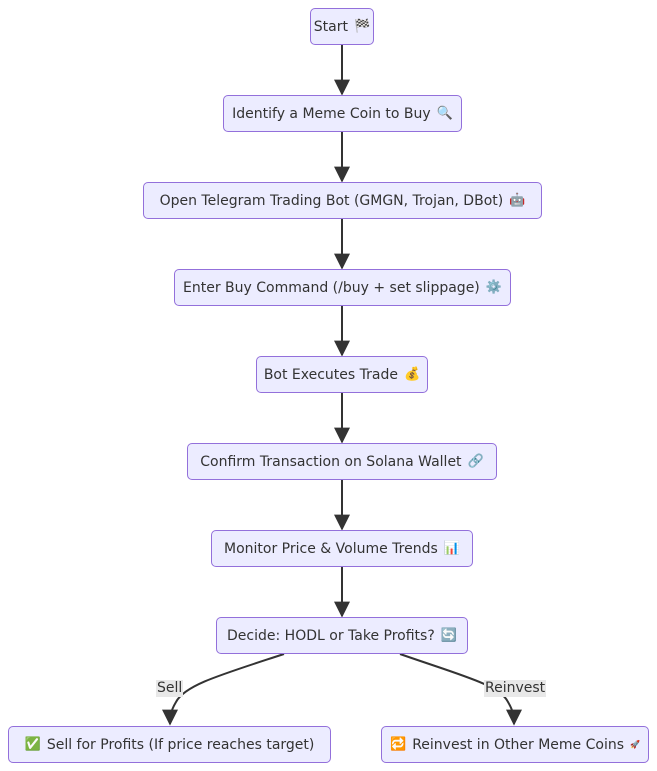 This screenshot has width=657, height=771. I want to click on repeat-icon: 🔁, so click(398, 744).